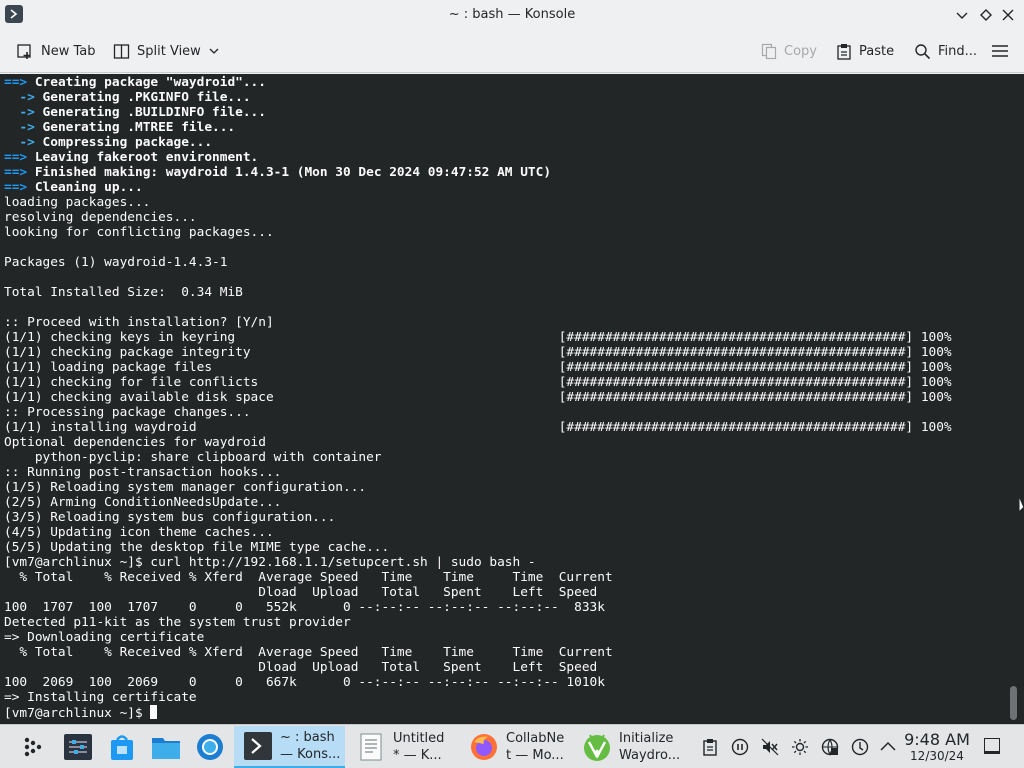 The image size is (1024, 768). Describe the element at coordinates (860, 747) in the screenshot. I see `updates-icon` at that location.